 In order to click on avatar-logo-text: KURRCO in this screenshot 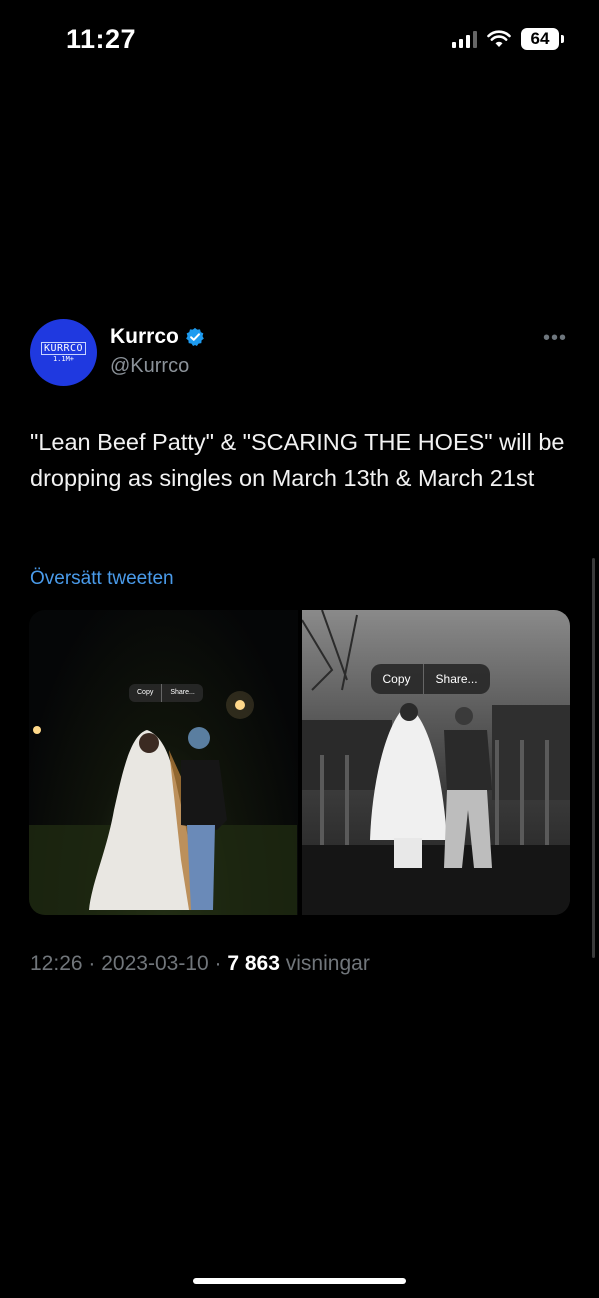, I will do `click(63, 348)`.